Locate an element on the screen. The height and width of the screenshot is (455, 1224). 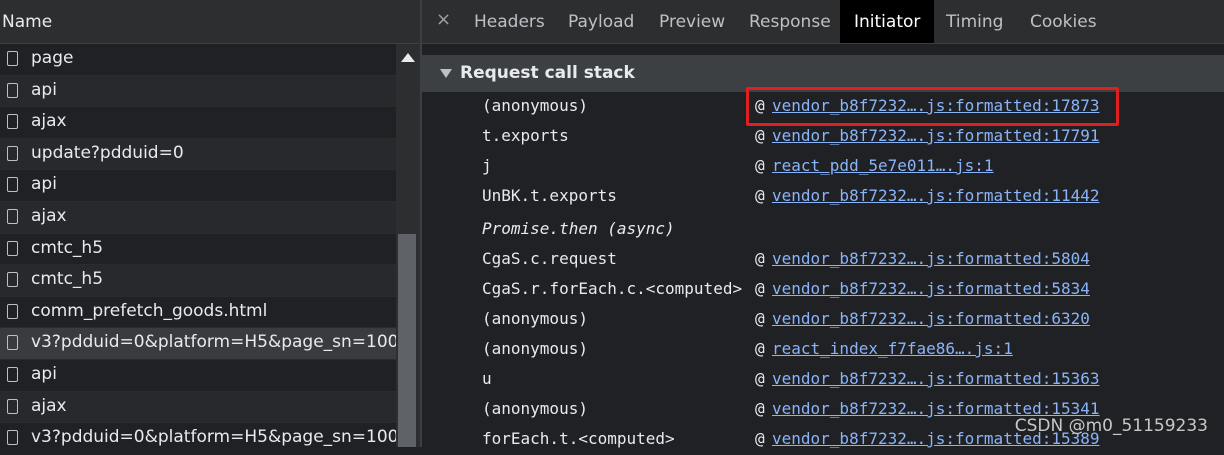
source-location-link: react_pdd_5e7e011….js:1 is located at coordinates (883, 165).